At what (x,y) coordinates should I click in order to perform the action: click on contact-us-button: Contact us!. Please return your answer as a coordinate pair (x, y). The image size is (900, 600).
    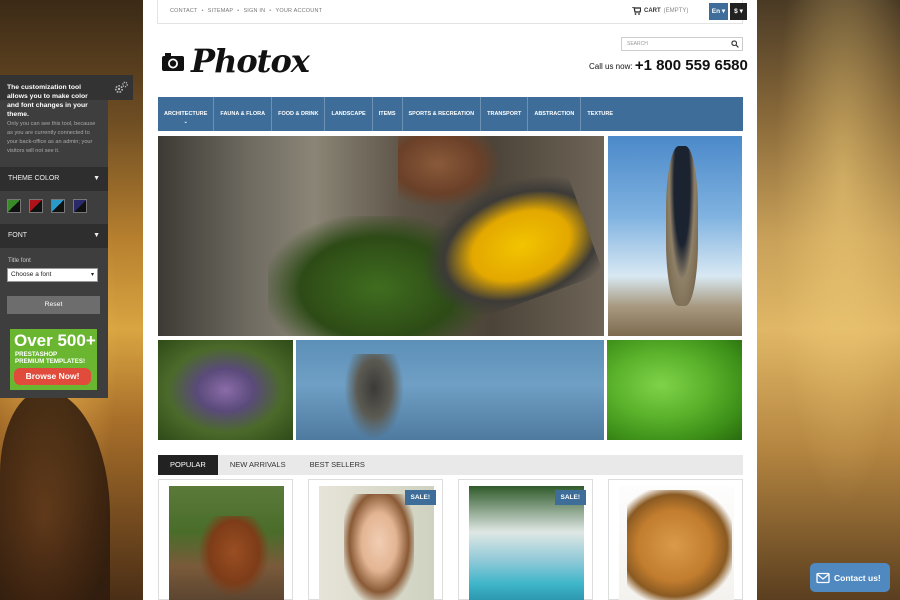
    Looking at the image, I should click on (850, 577).